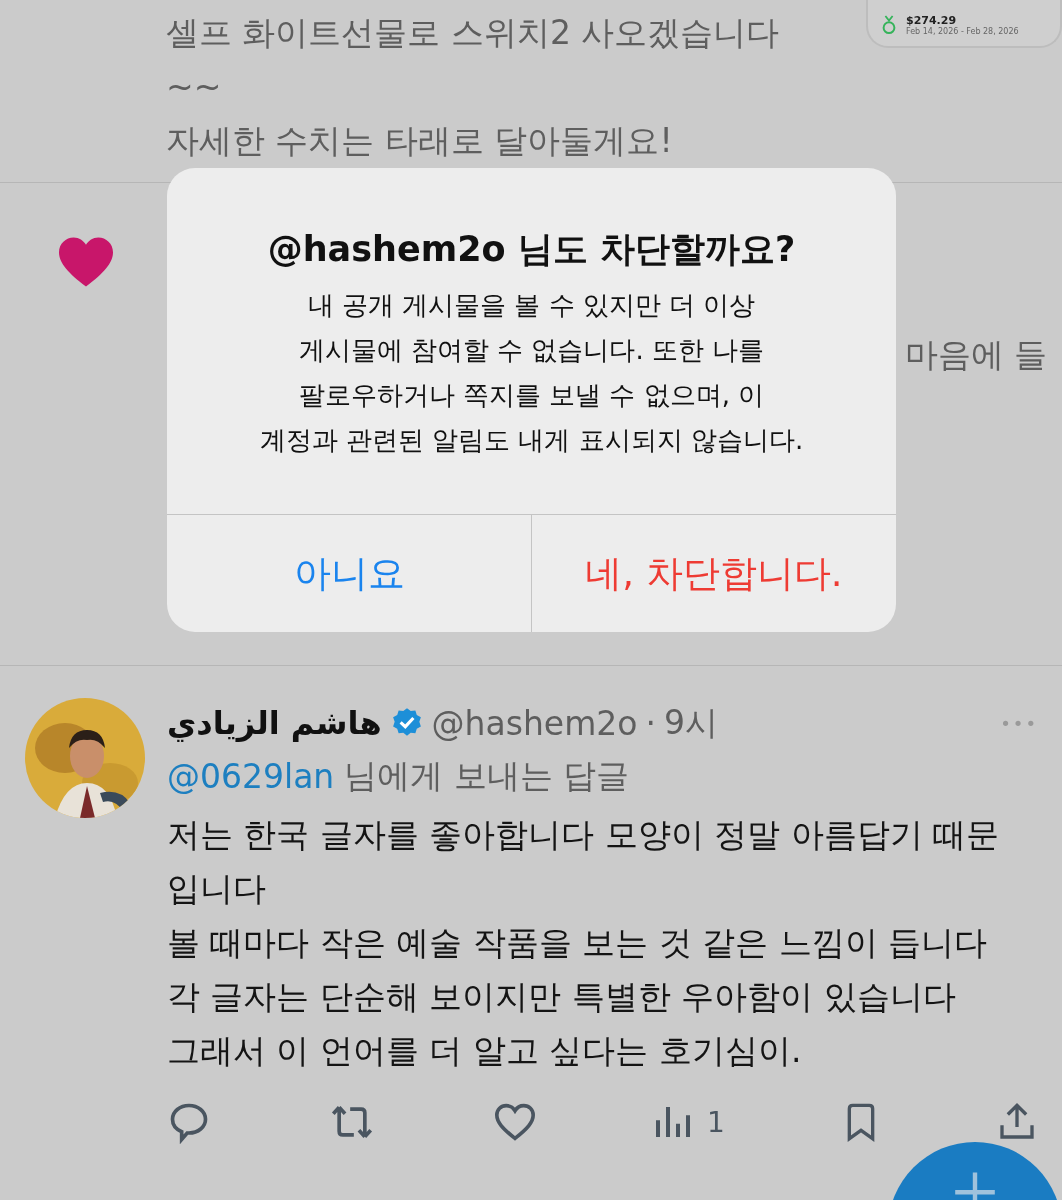  What do you see at coordinates (487, 775) in the screenshot?
I see `replying-to-text: 님에게 보내는 답글` at bounding box center [487, 775].